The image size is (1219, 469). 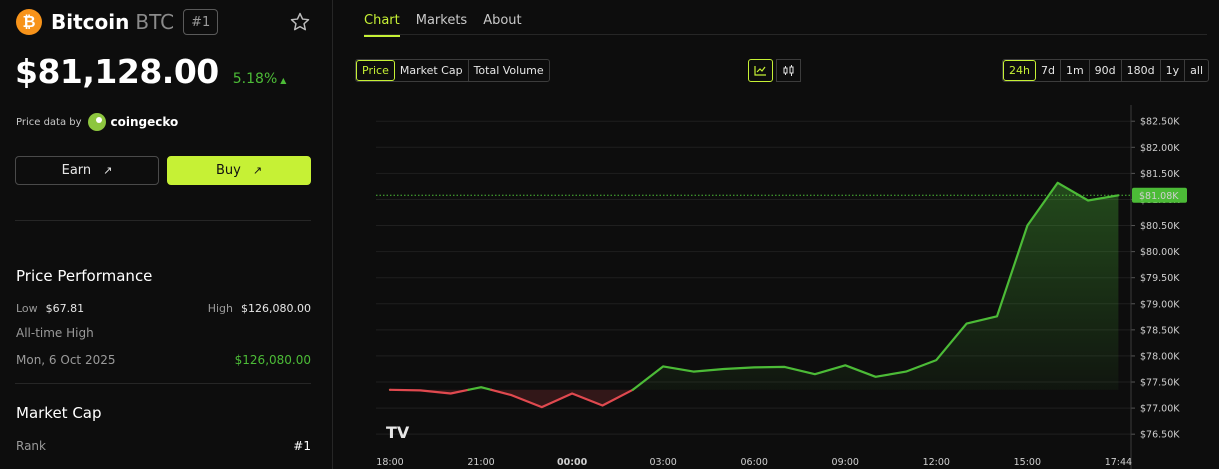 I want to click on star-icon, so click(x=300, y=22).